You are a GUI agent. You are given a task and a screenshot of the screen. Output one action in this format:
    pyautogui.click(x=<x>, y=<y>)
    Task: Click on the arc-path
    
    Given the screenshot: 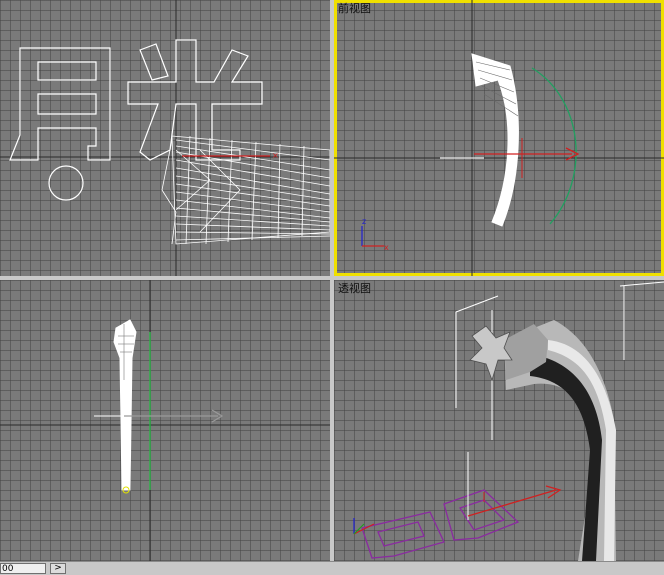 What is the action you would take?
    pyautogui.click(x=554, y=146)
    